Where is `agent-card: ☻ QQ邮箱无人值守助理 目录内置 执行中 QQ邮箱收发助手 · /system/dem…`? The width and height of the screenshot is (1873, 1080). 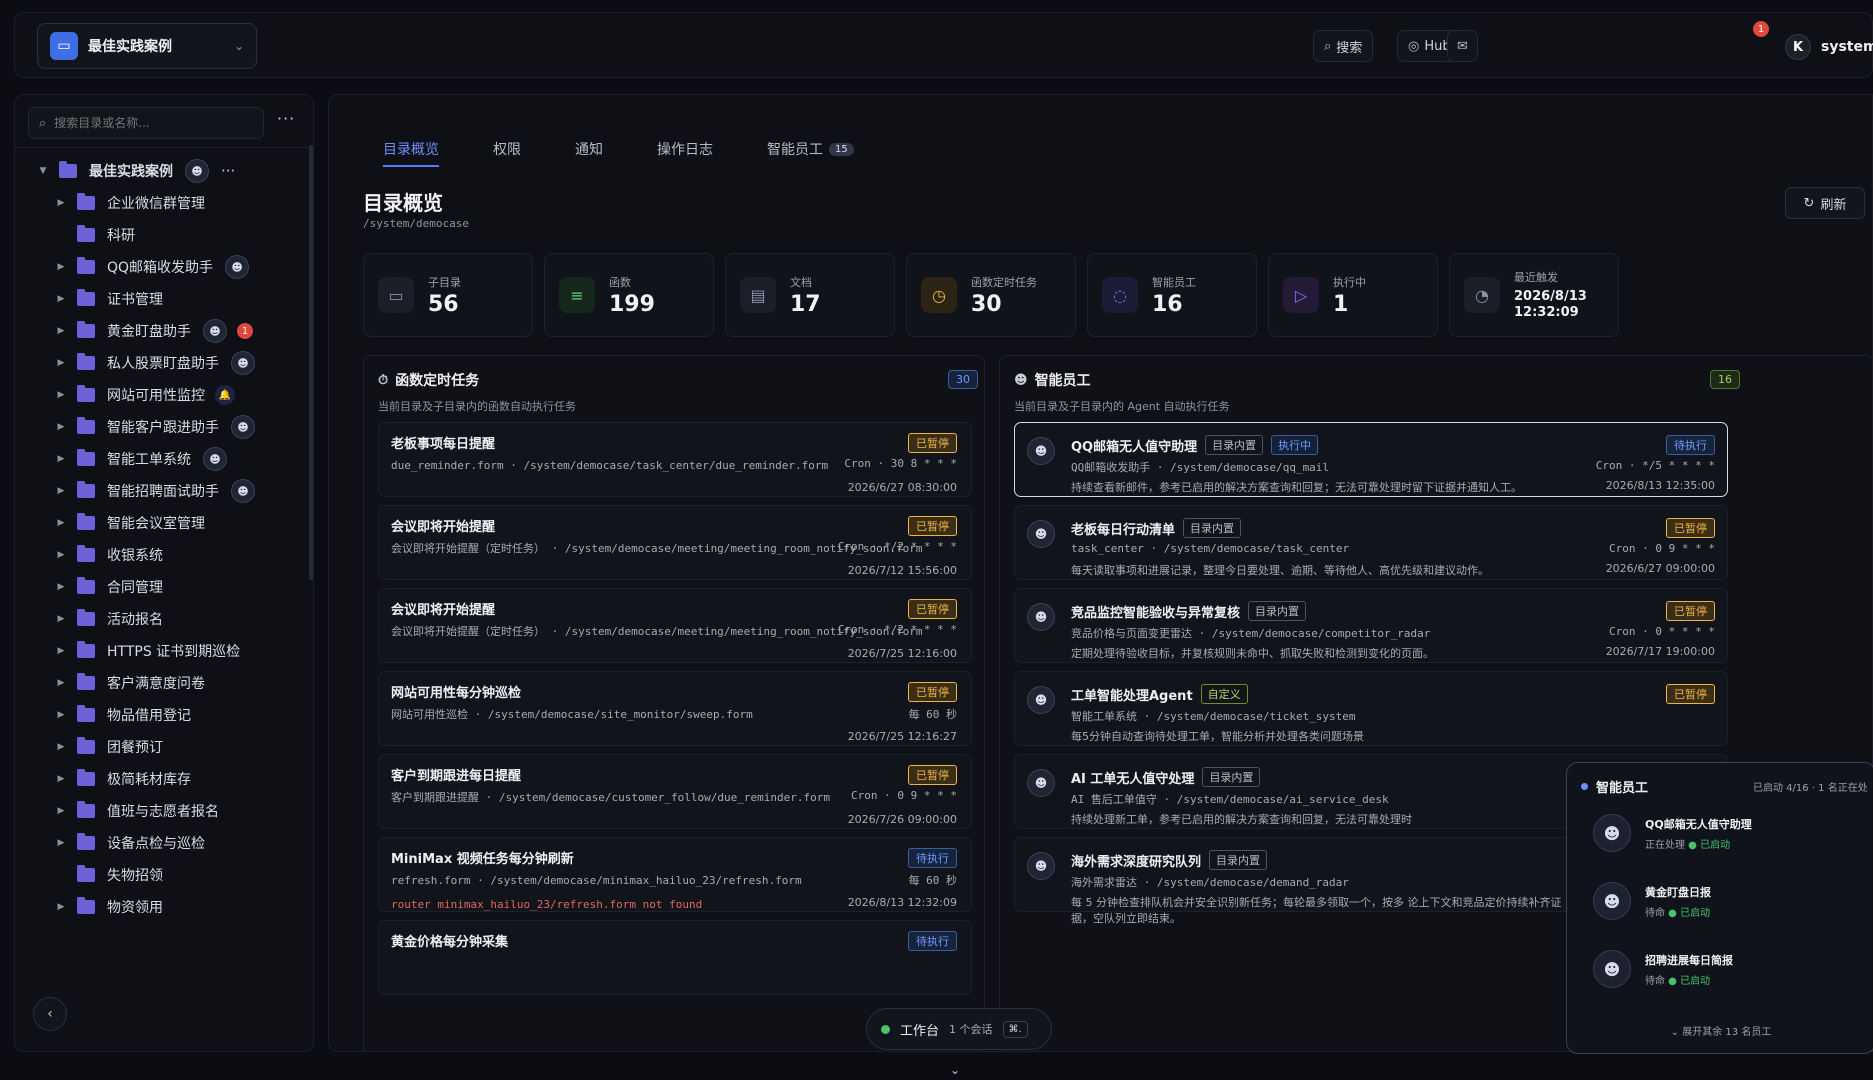
agent-card: ☻ QQ邮箱无人值守助理 目录内置 执行中 QQ邮箱收发助手 · /system/dem… is located at coordinates (1371, 459).